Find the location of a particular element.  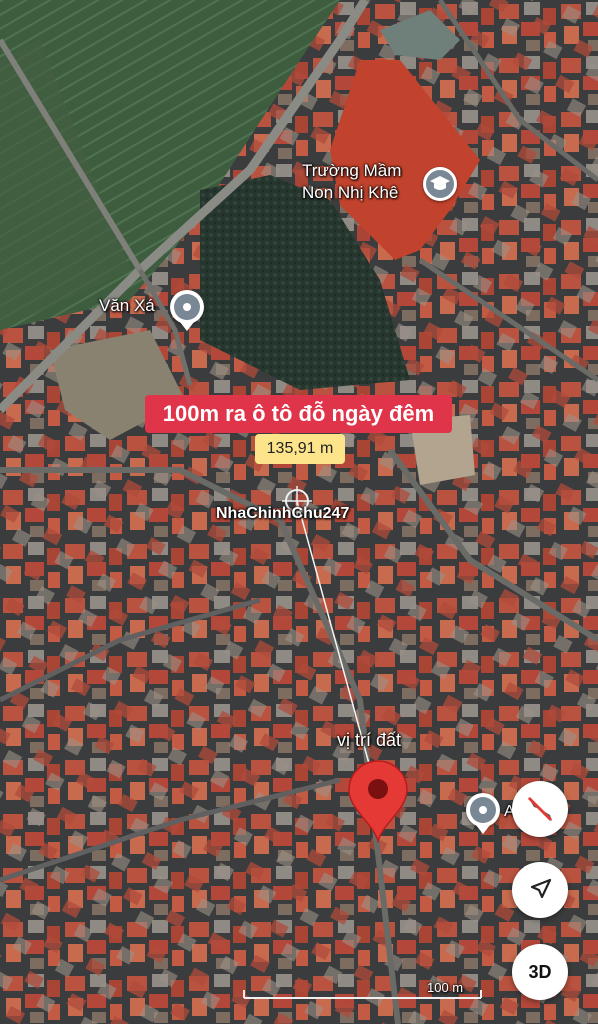

3d-button: 3D is located at coordinates (540, 972).